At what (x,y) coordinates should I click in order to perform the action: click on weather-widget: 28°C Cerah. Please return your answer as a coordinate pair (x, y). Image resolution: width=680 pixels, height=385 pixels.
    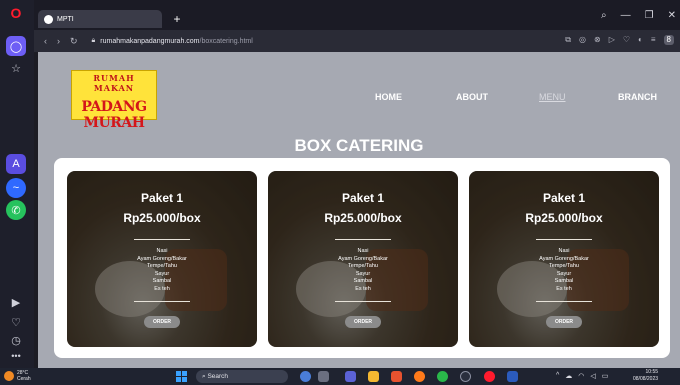
    Looking at the image, I should click on (24, 376).